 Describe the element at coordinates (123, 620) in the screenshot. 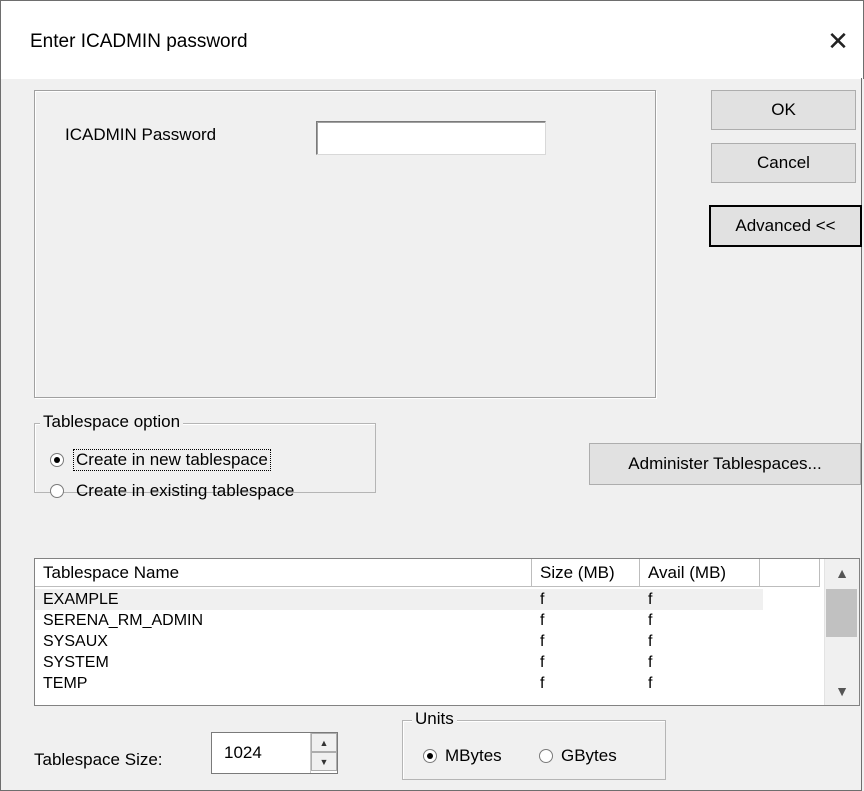

I see `table-cell-name: SERENA_RM_ADMIN` at that location.